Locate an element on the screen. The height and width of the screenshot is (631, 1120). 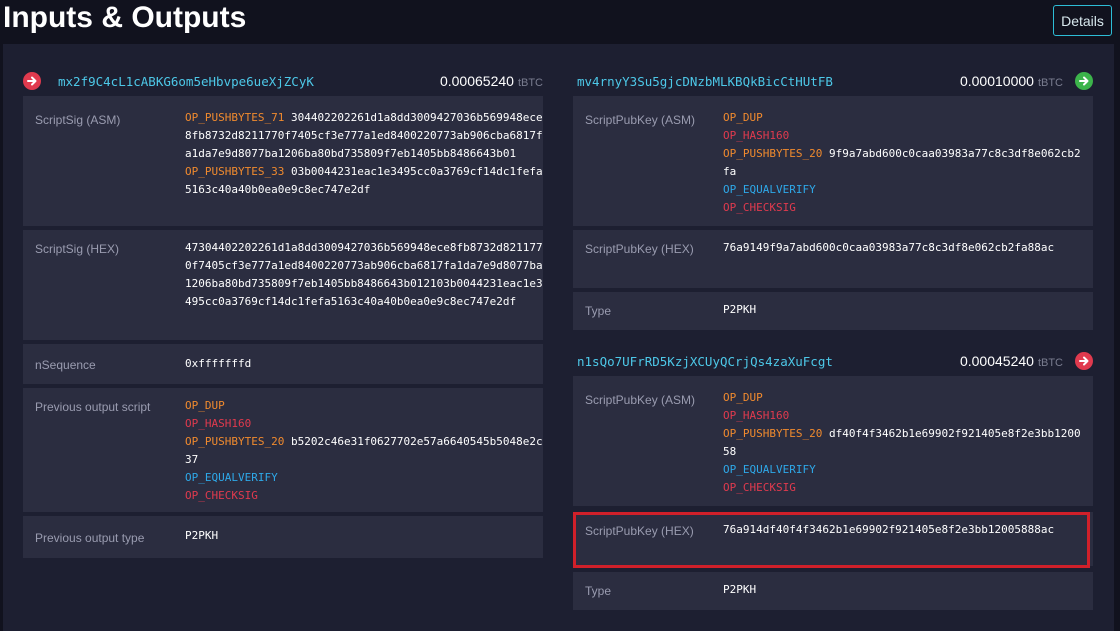
scriptsig-hex-label: ScriptSig (HEX) is located at coordinates (77, 249).